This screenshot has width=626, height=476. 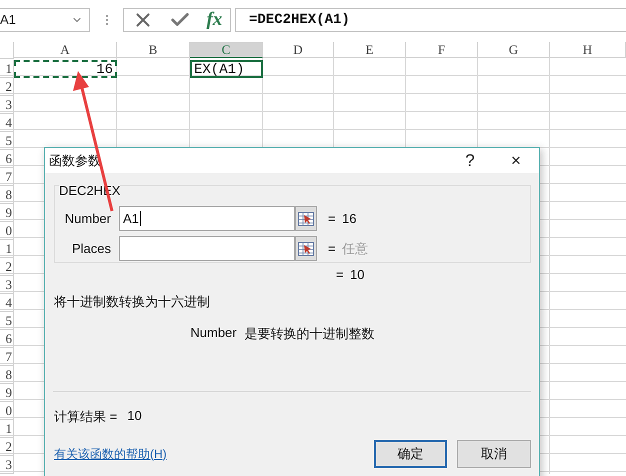 What do you see at coordinates (153, 50) in the screenshot?
I see `column-header: B` at bounding box center [153, 50].